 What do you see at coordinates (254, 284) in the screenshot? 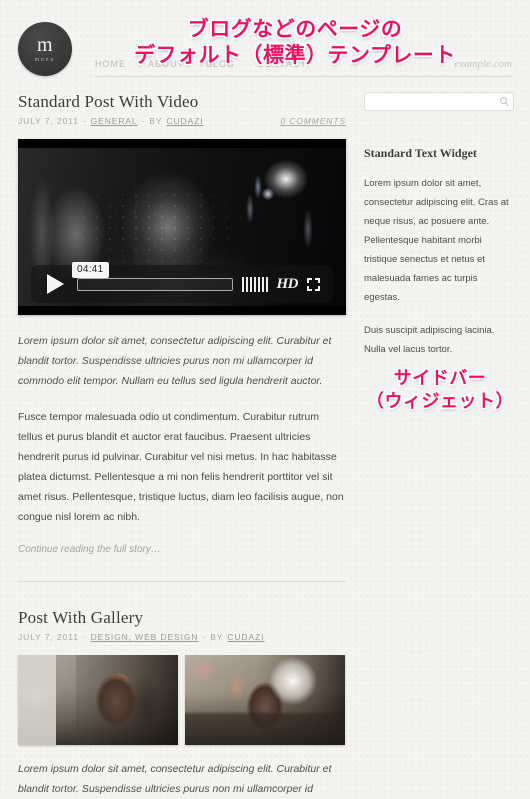
I see `volume-bars-icon` at bounding box center [254, 284].